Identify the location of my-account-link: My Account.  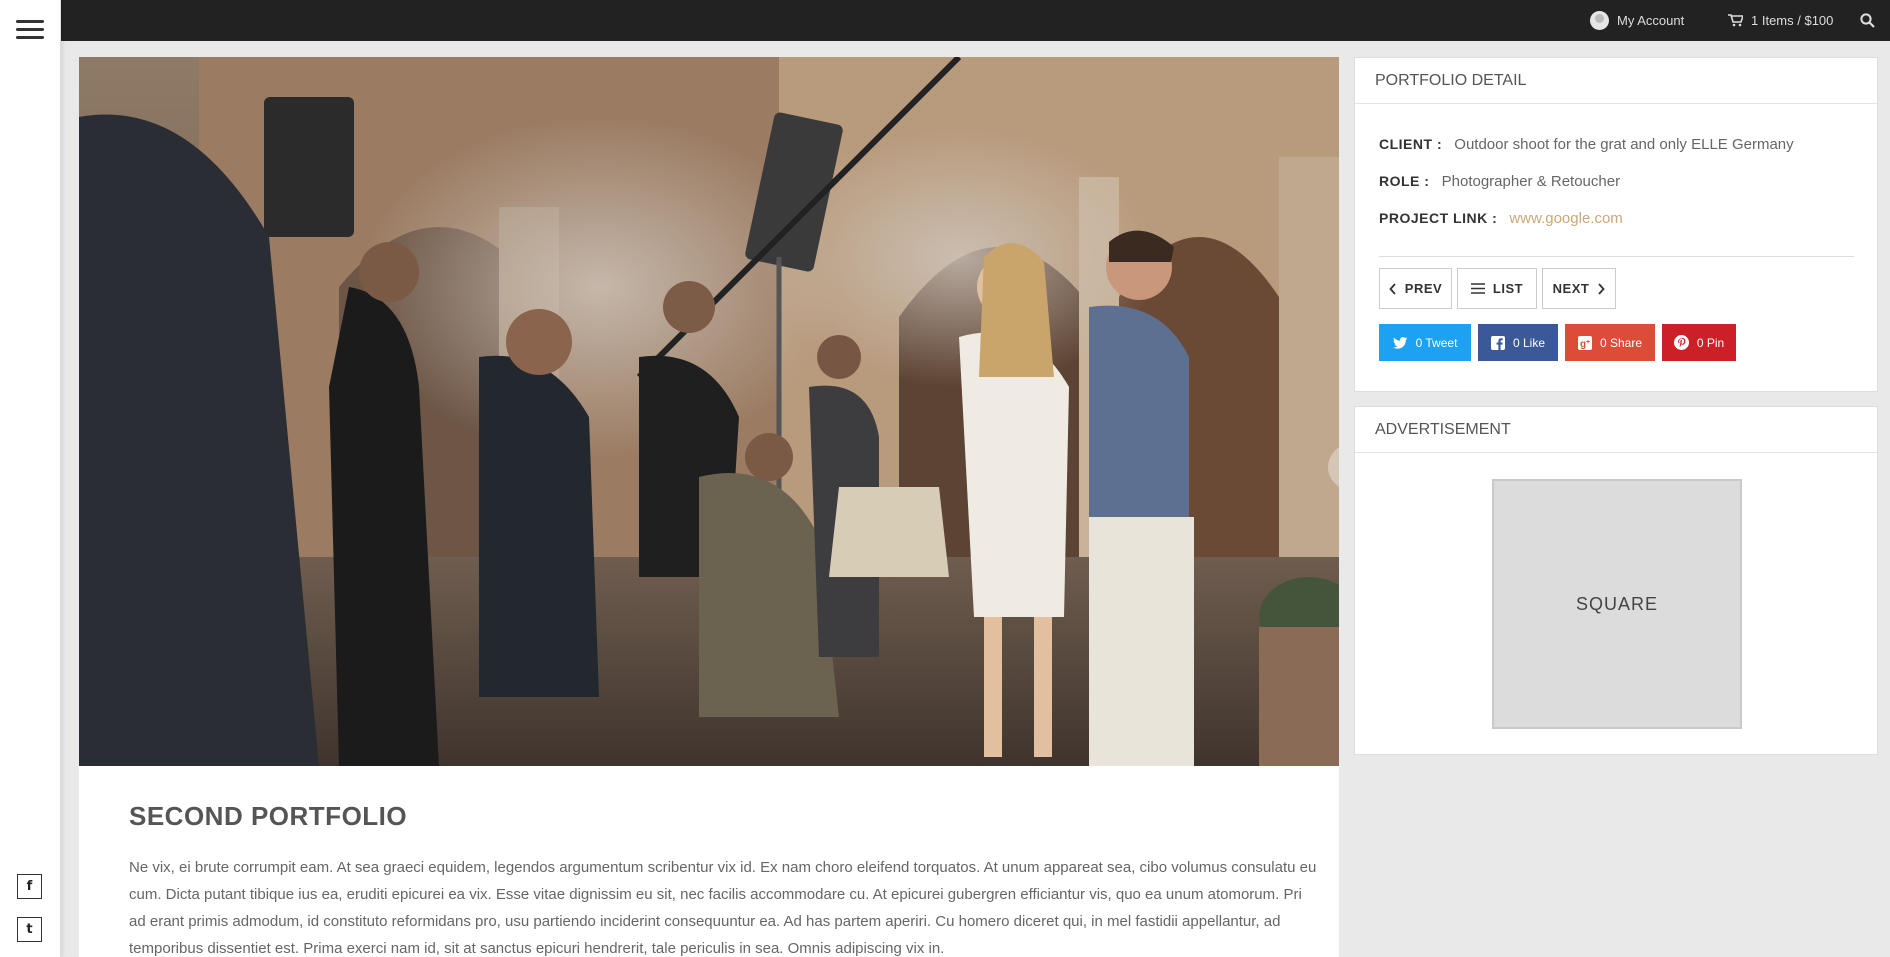
(1637, 20).